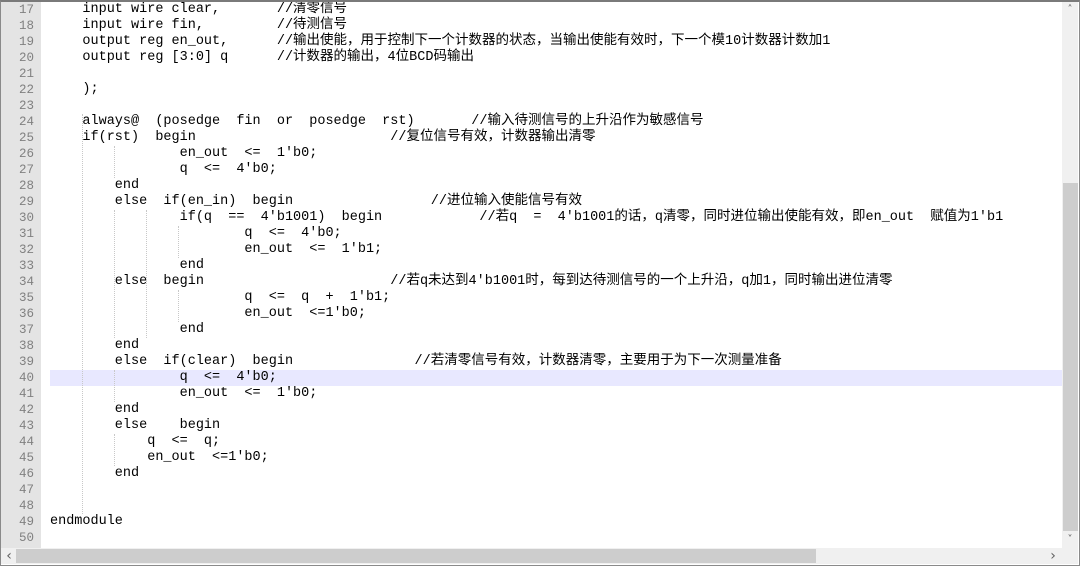  What do you see at coordinates (26, 218) in the screenshot?
I see `line-number: 30` at bounding box center [26, 218].